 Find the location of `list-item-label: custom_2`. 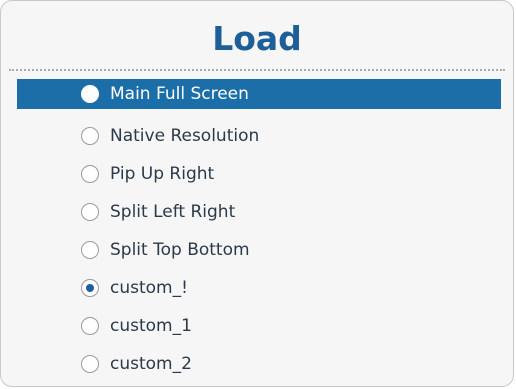

list-item-label: custom_2 is located at coordinates (151, 364).